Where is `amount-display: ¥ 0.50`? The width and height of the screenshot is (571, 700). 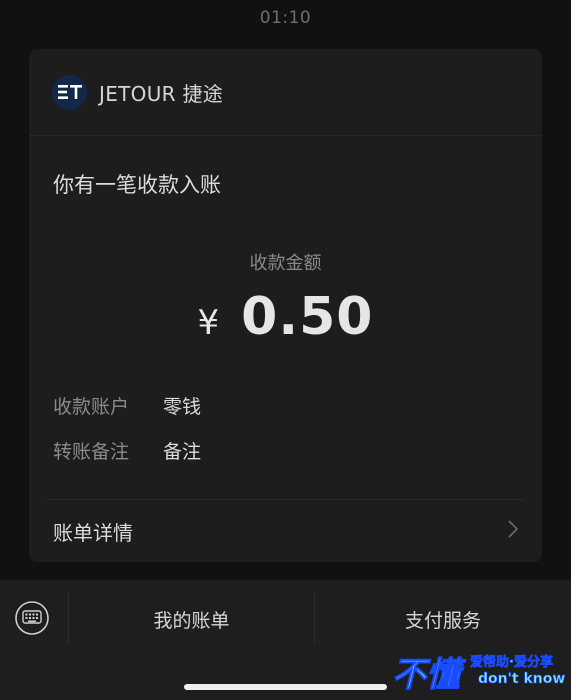
amount-display: ¥ 0.50 is located at coordinates (285, 317).